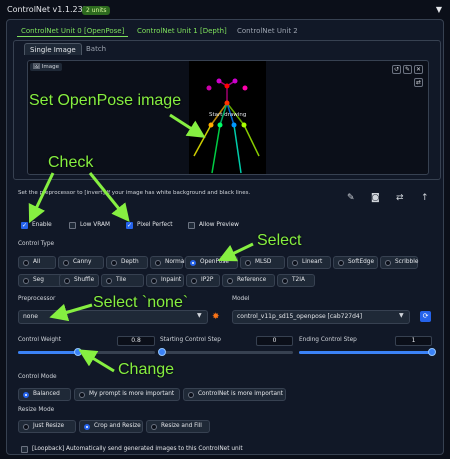 This screenshot has height=459, width=450. Describe the element at coordinates (187, 125) in the screenshot. I see `arrow-to-pose` at that location.